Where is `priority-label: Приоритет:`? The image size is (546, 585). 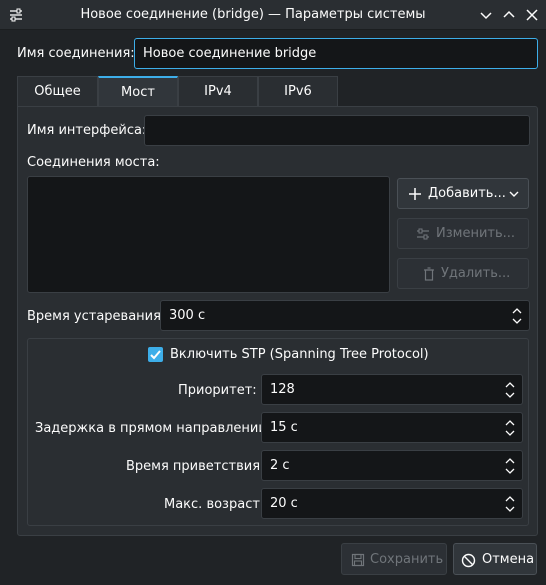 priority-label: Приоритет: is located at coordinates (217, 390).